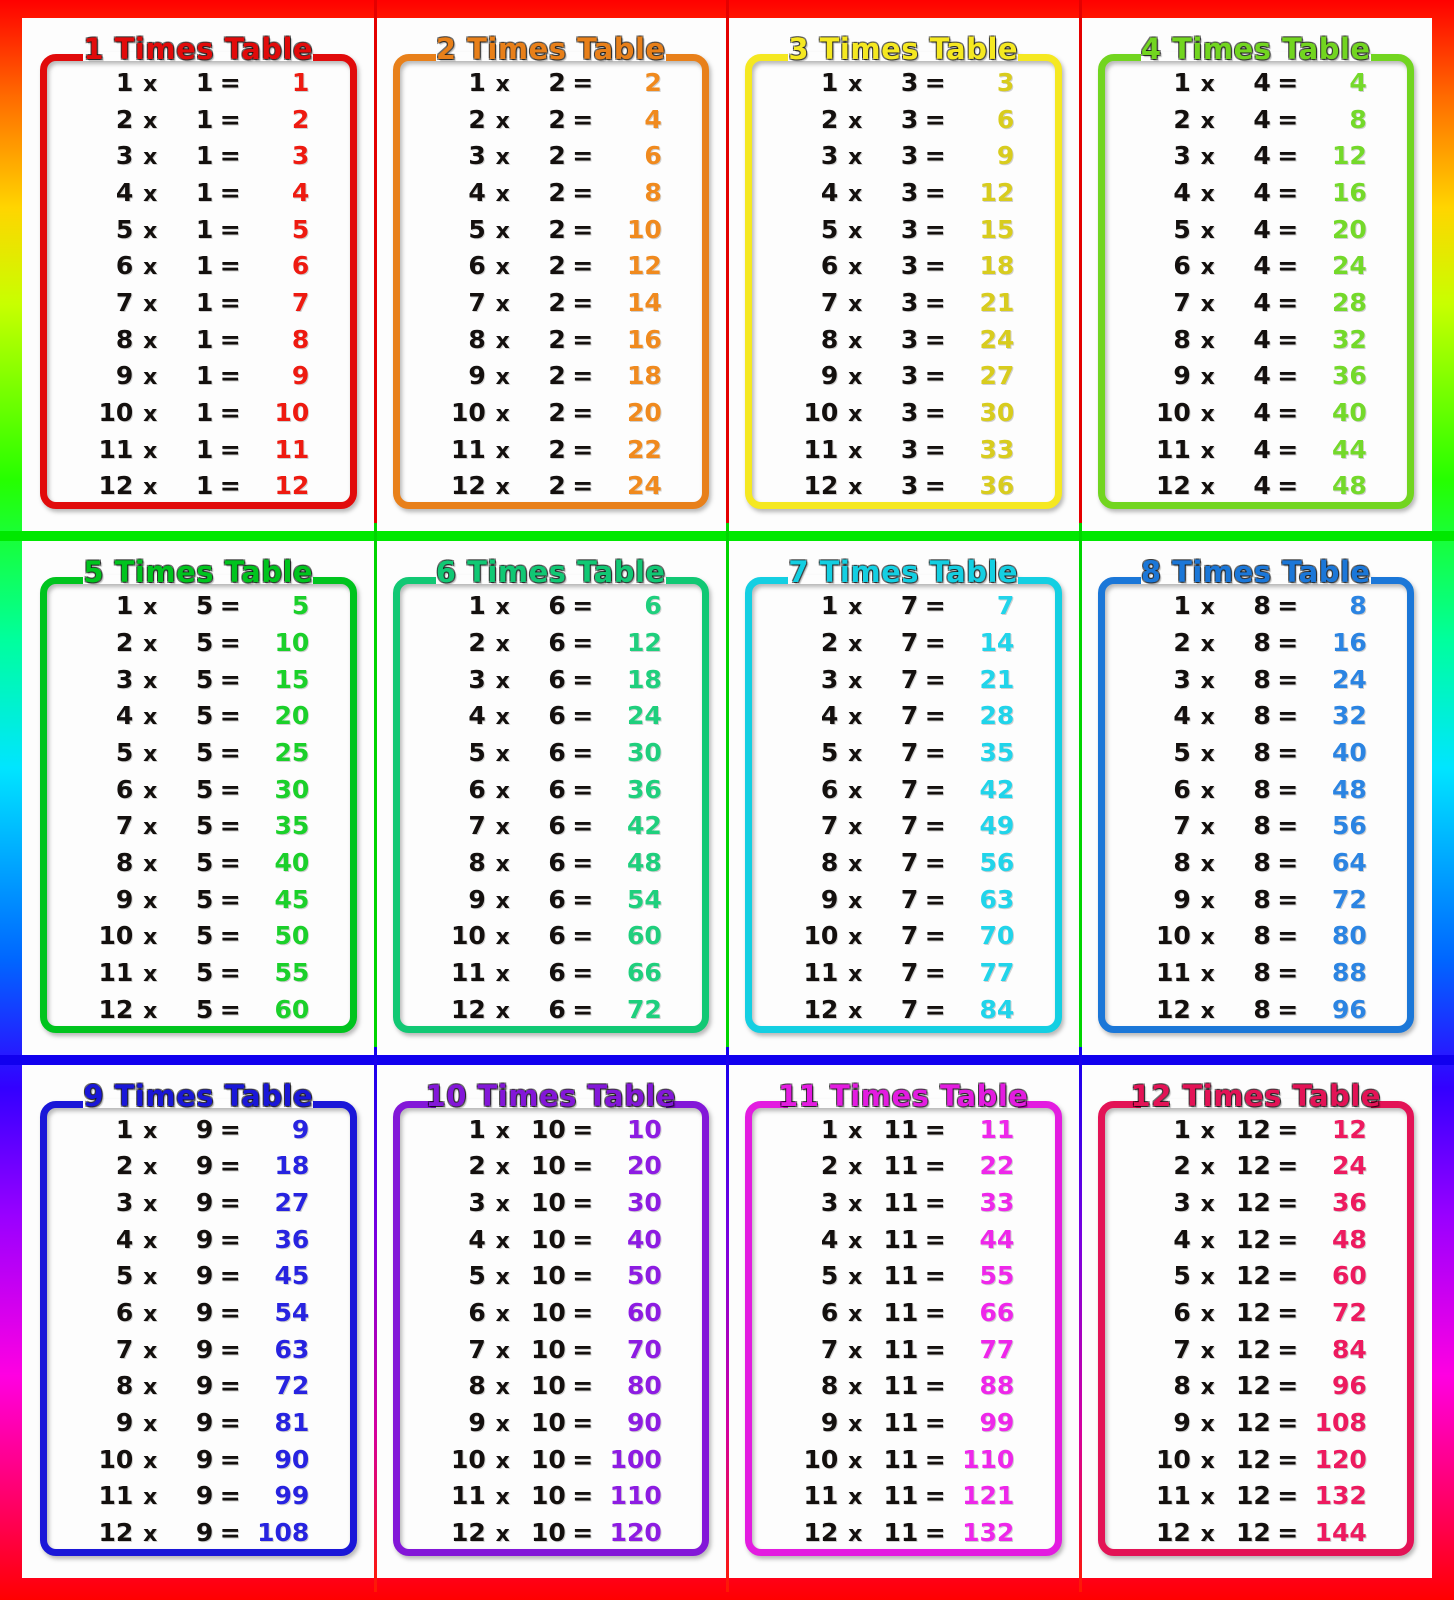 Image resolution: width=1454 pixels, height=1600 pixels. What do you see at coordinates (653, 82) in the screenshot?
I see `product: 2` at bounding box center [653, 82].